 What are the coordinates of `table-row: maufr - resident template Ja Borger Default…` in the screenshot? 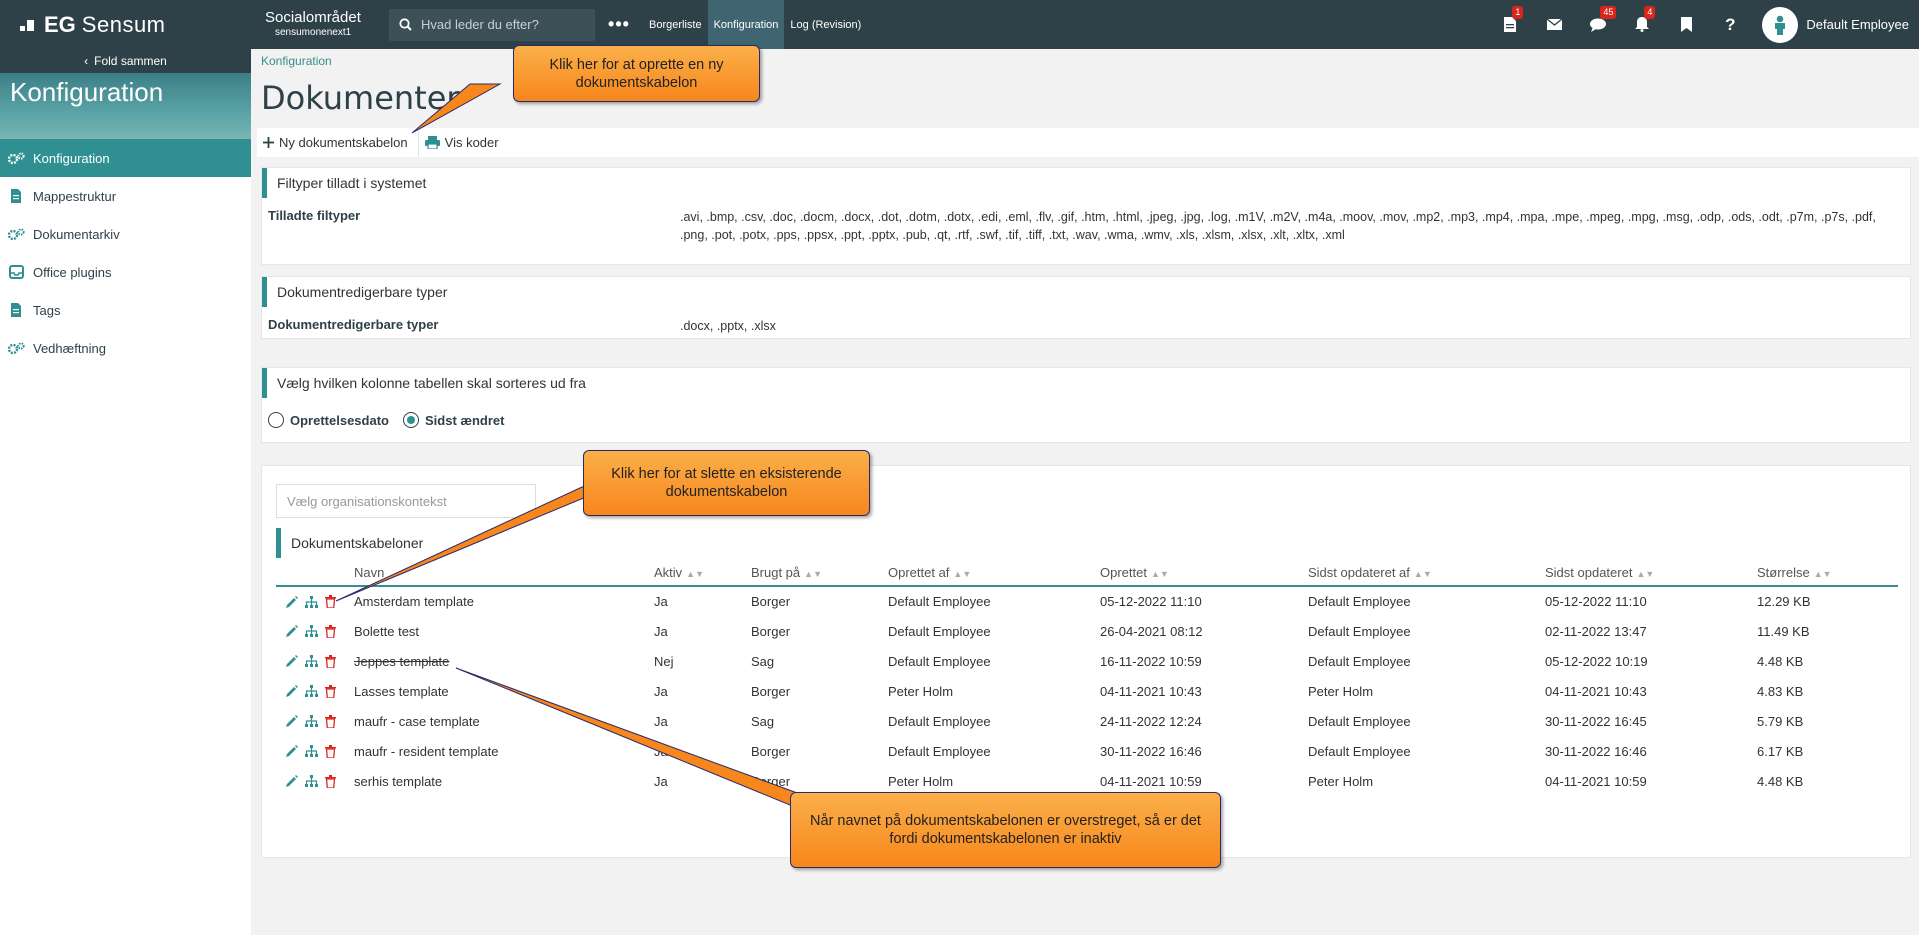 It's located at (1087, 751).